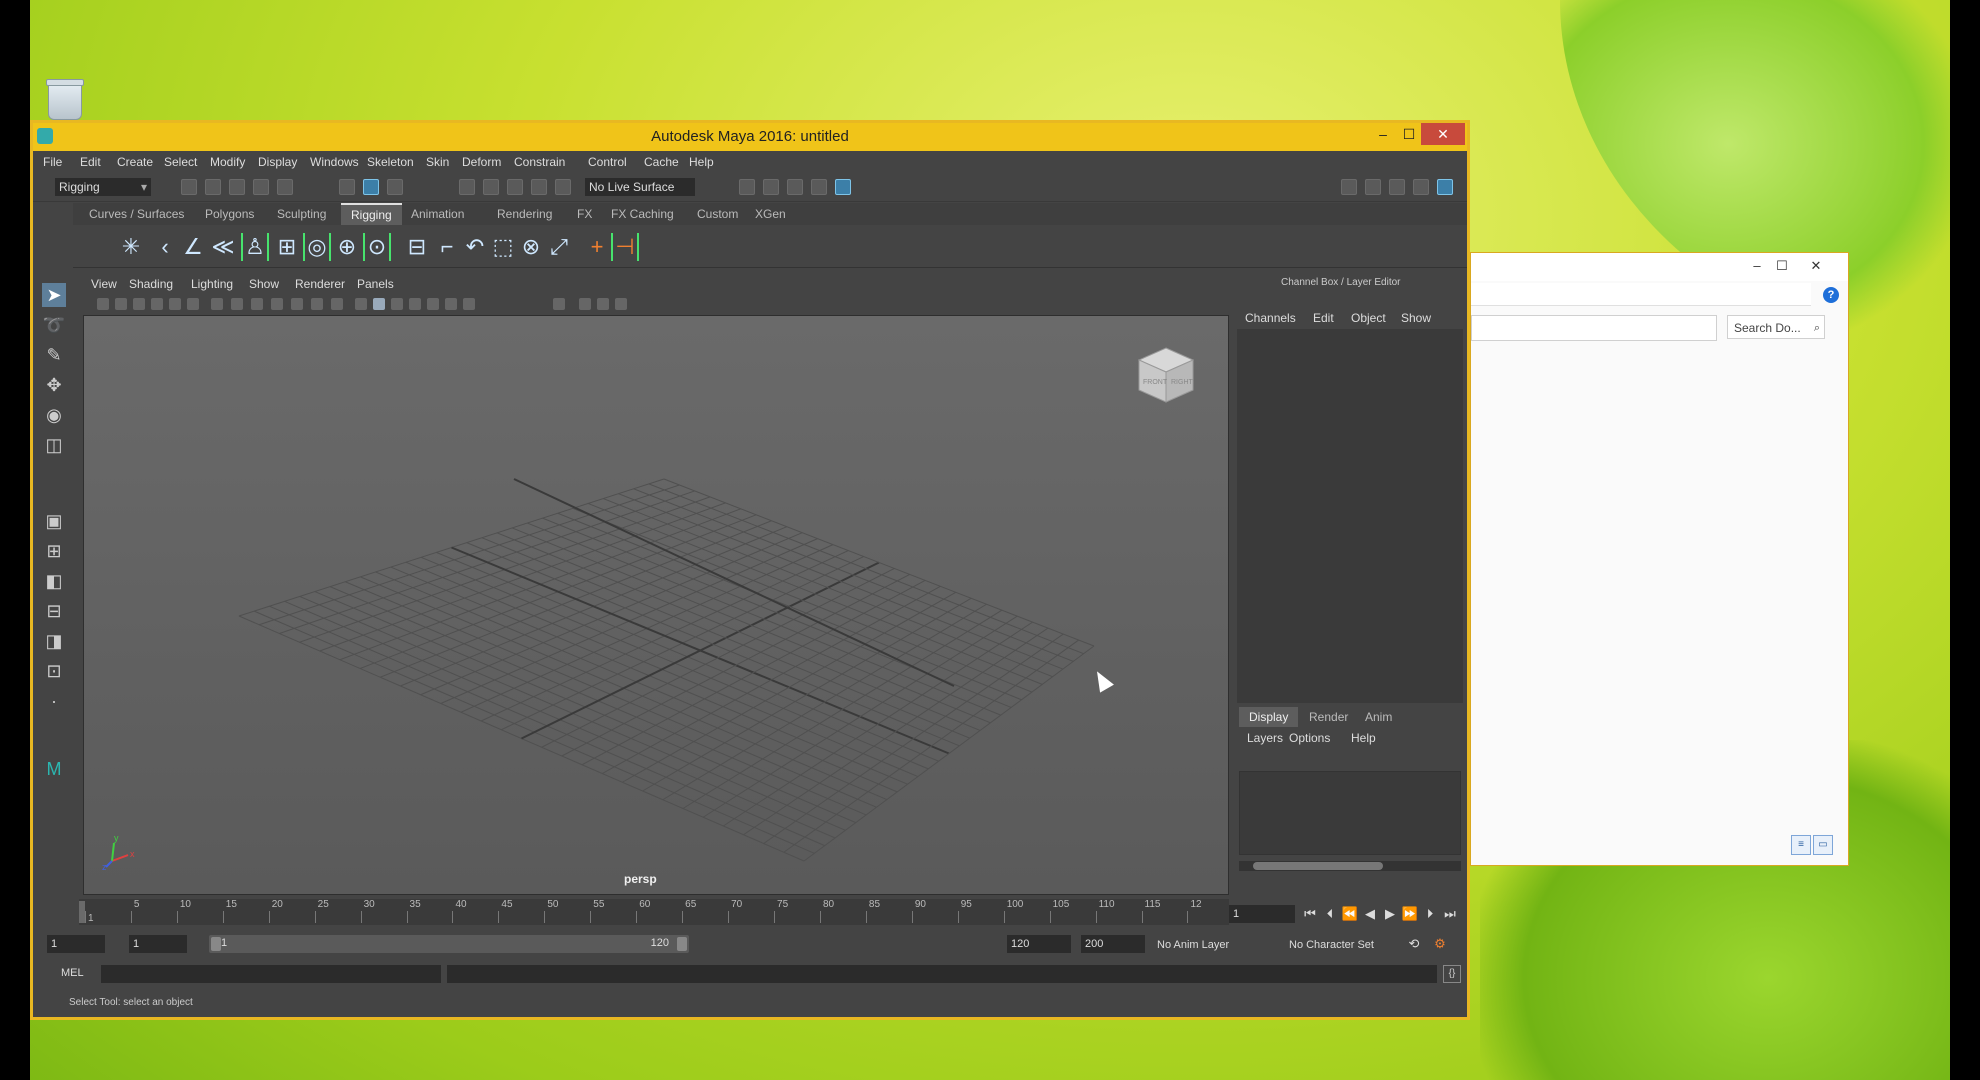 This screenshot has height=1080, width=1980. What do you see at coordinates (54, 521) in the screenshot?
I see `single-perspective-layout-icon: ▣` at bounding box center [54, 521].